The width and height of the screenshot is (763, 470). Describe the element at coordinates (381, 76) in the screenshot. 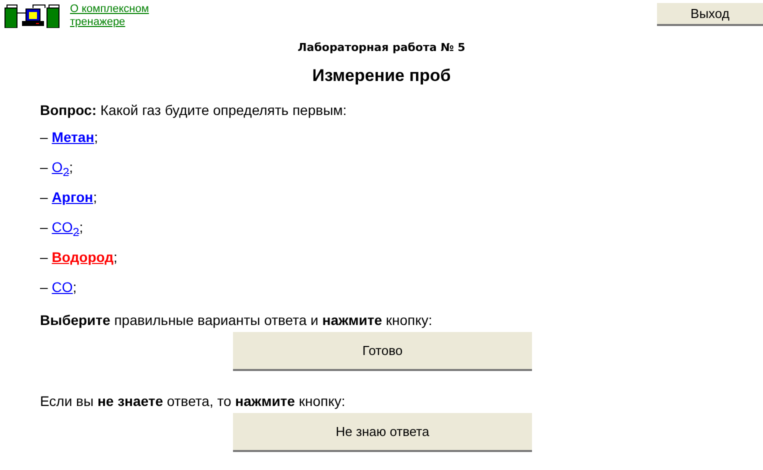

I see `page-heading: Измерение проб` at that location.